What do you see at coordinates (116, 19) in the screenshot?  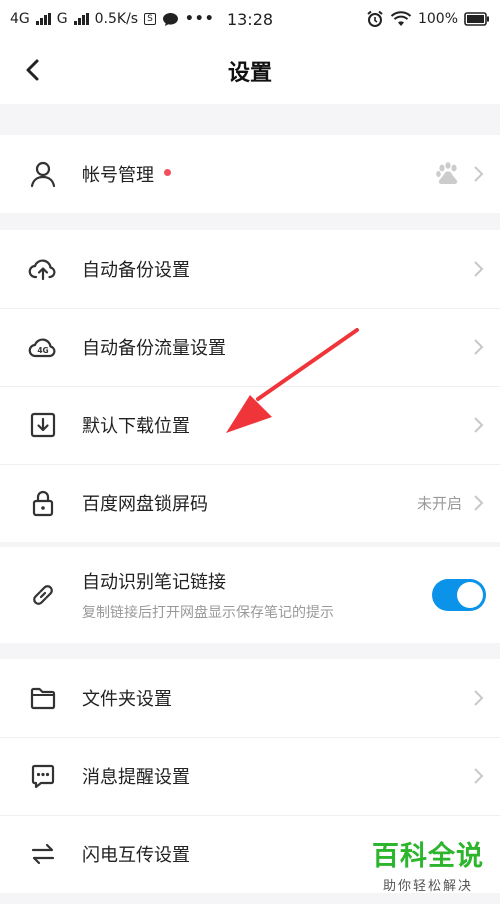 I see `network-speed: 0.5K/s` at bounding box center [116, 19].